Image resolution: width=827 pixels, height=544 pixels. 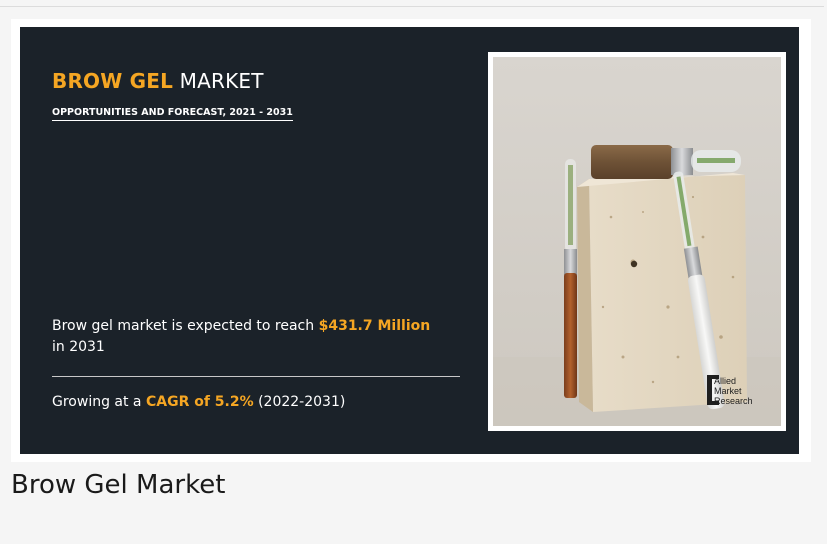 What do you see at coordinates (412, 6) in the screenshot?
I see `top-divider` at bounding box center [412, 6].